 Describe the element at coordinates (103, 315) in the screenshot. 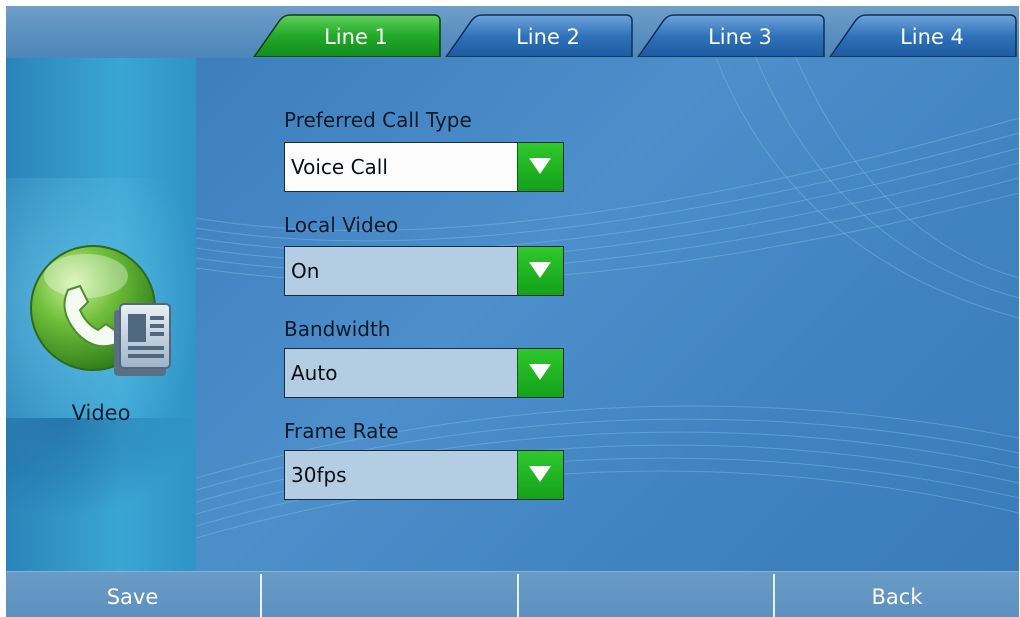

I see `video-phone-icon` at that location.